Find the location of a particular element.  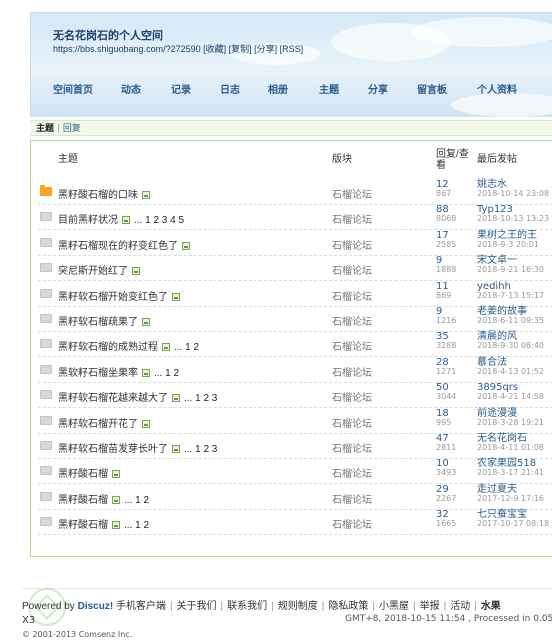

reply-count: 10 is located at coordinates (446, 464).